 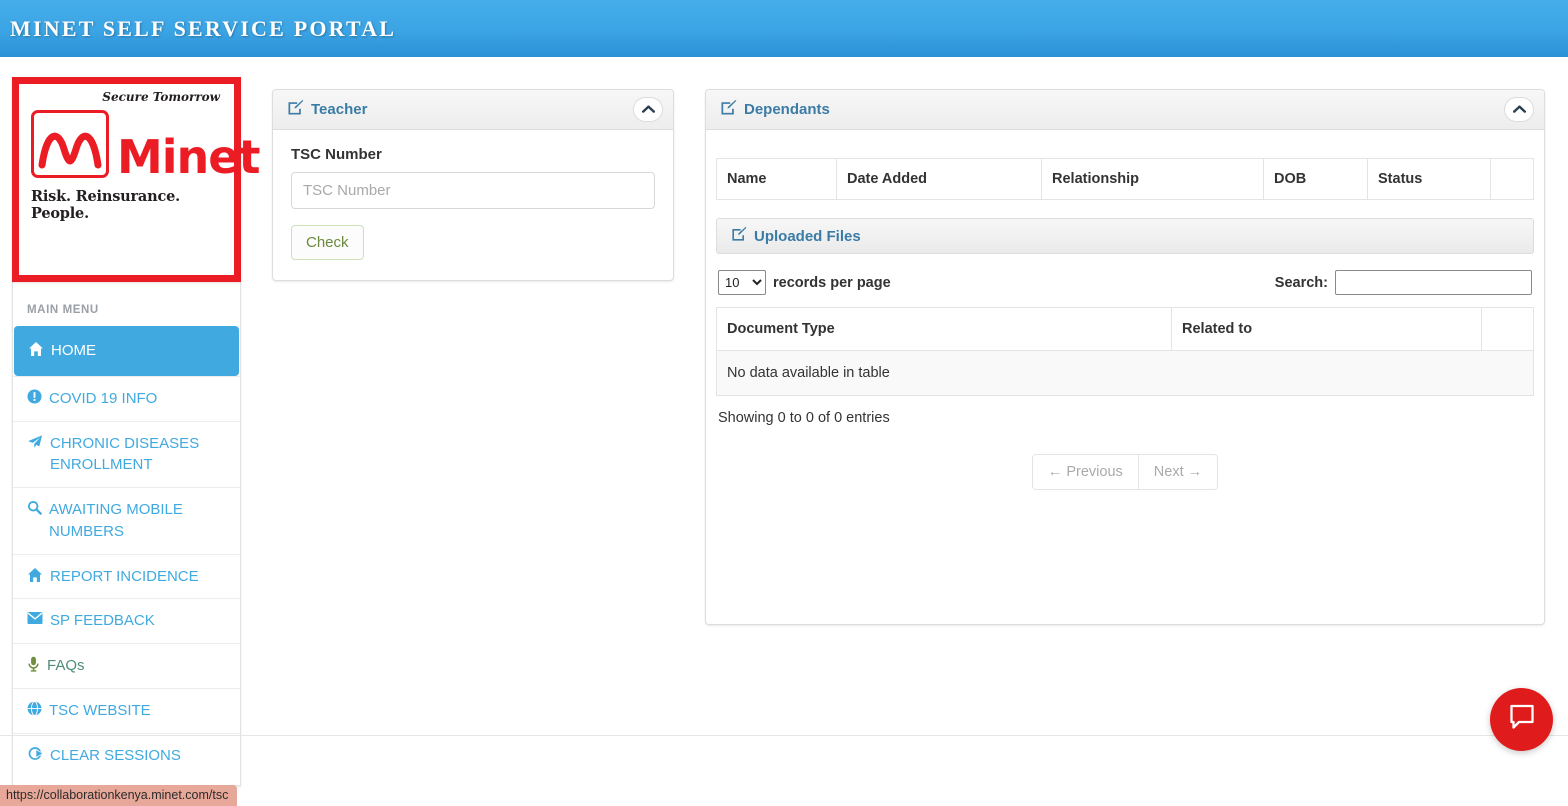 What do you see at coordinates (70, 144) in the screenshot?
I see `minet-m-mark-icon` at bounding box center [70, 144].